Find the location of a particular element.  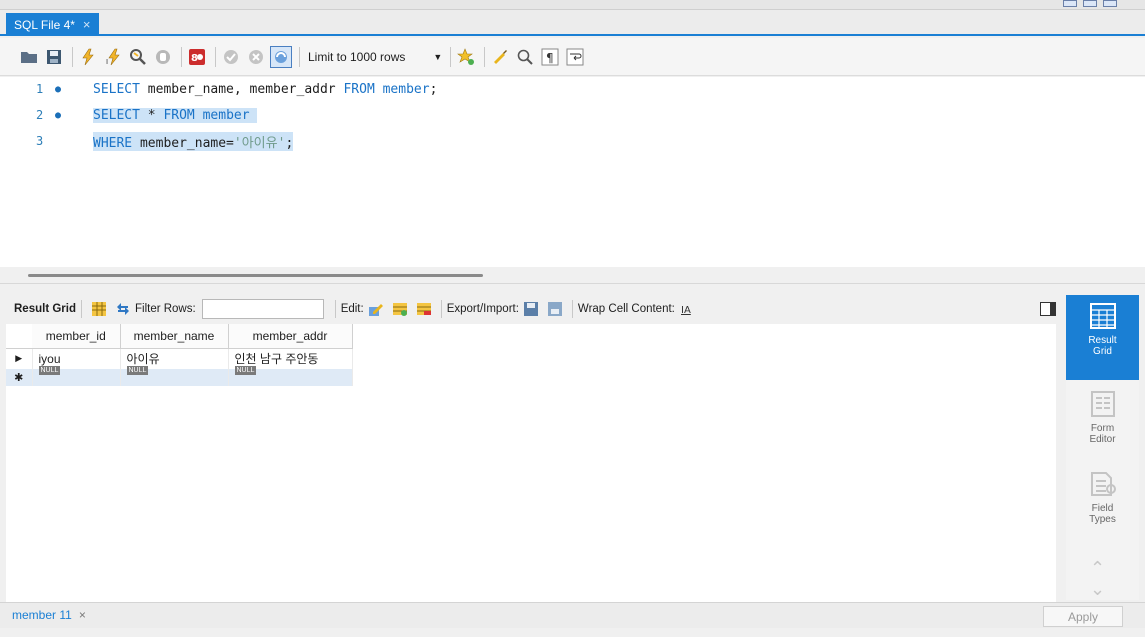

line-number: 2 is located at coordinates (40, 115).